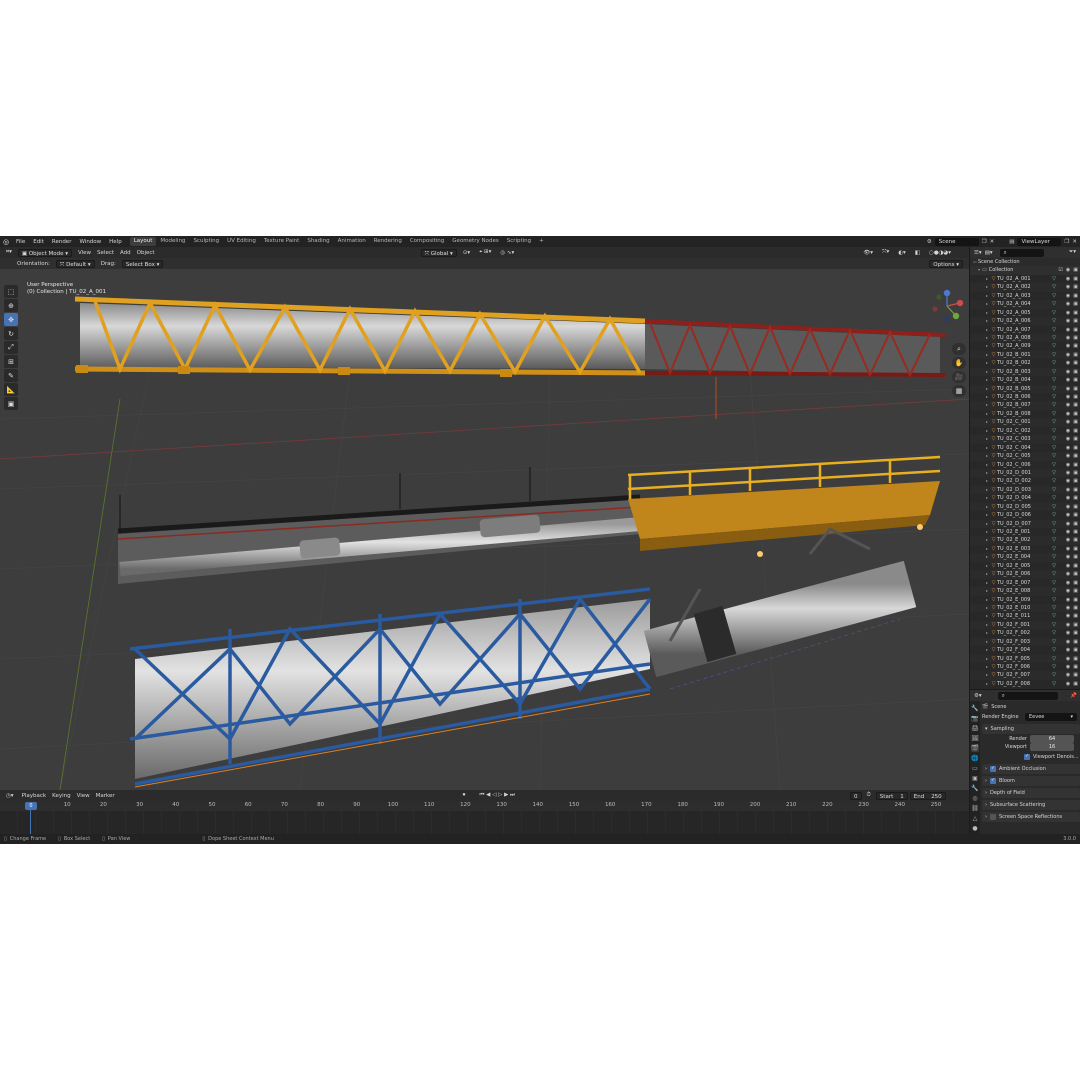 Image resolution: width=1080 pixels, height=1080 pixels. Describe the element at coordinates (11, 333) in the screenshot. I see `rotate-tool-icon: ↻` at that location.